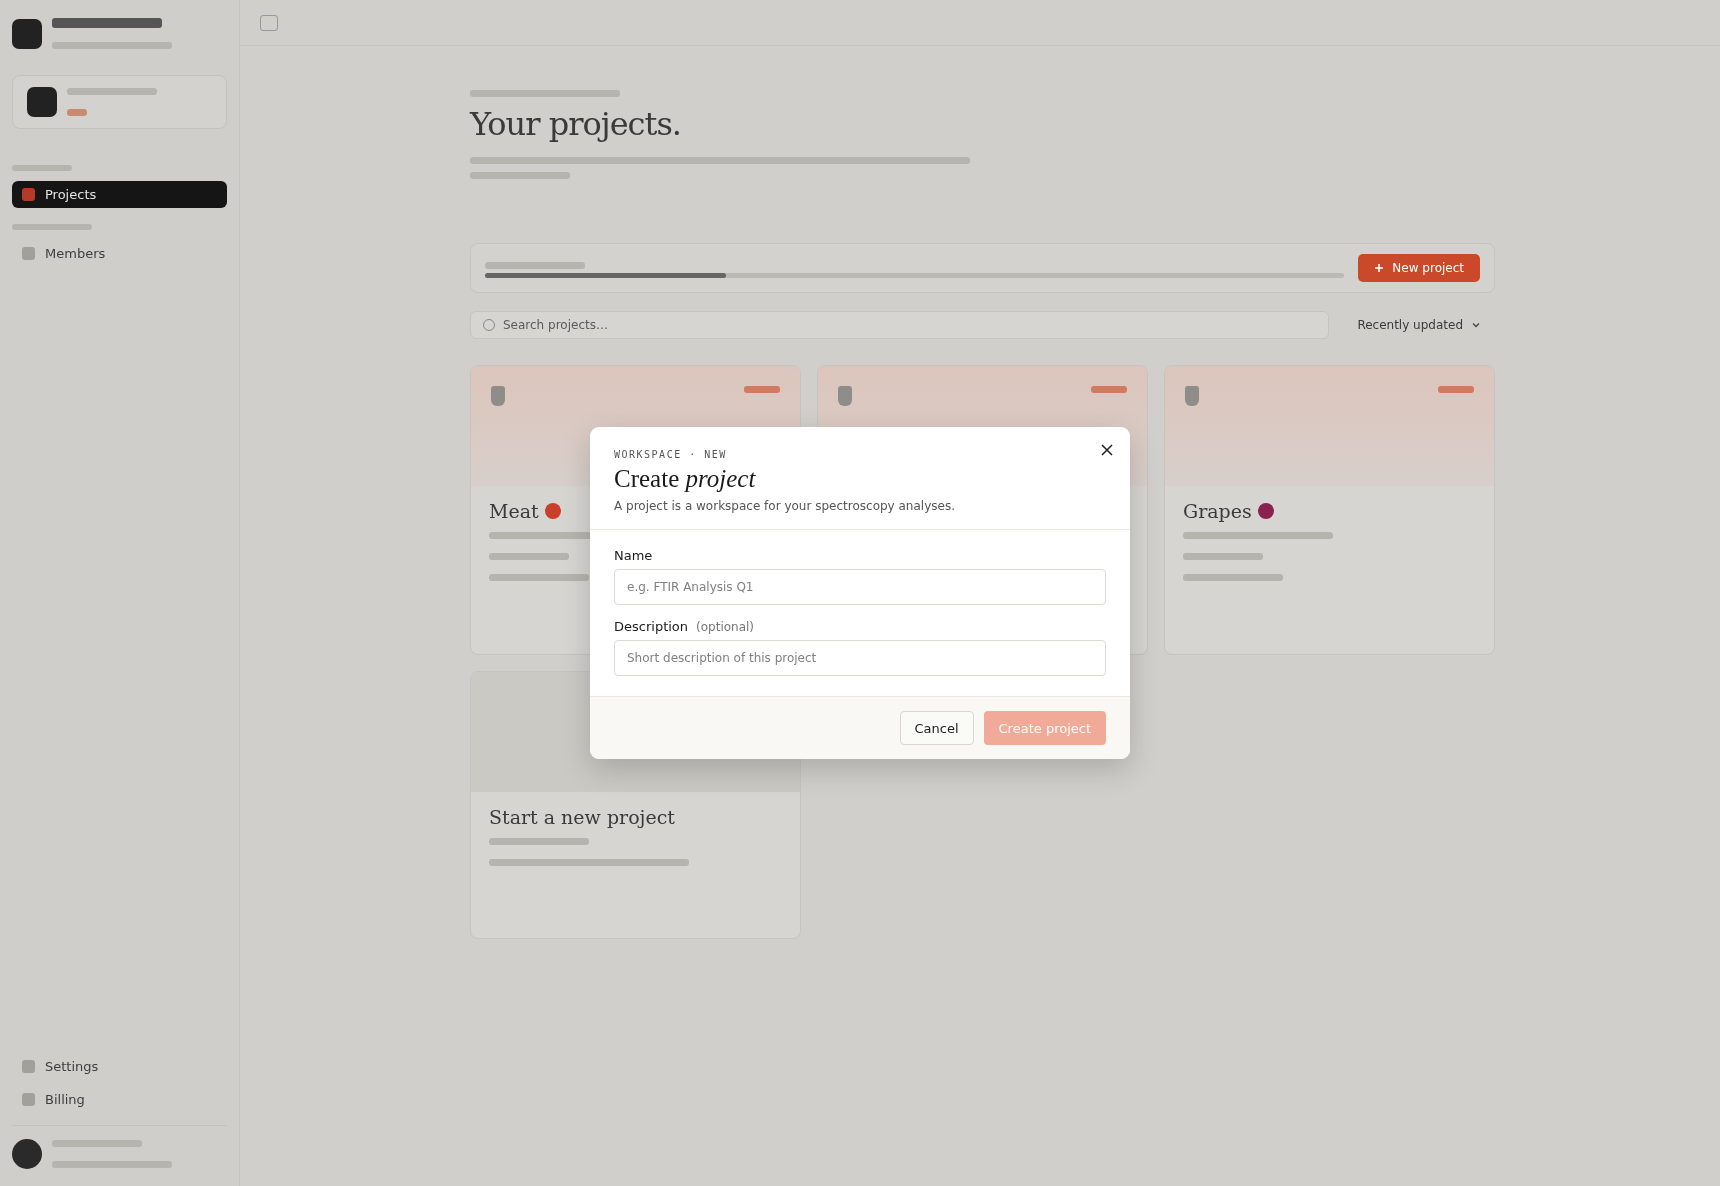 The image size is (1720, 1186). Describe the element at coordinates (582, 817) in the screenshot. I see `card-title: Start a new project` at that location.